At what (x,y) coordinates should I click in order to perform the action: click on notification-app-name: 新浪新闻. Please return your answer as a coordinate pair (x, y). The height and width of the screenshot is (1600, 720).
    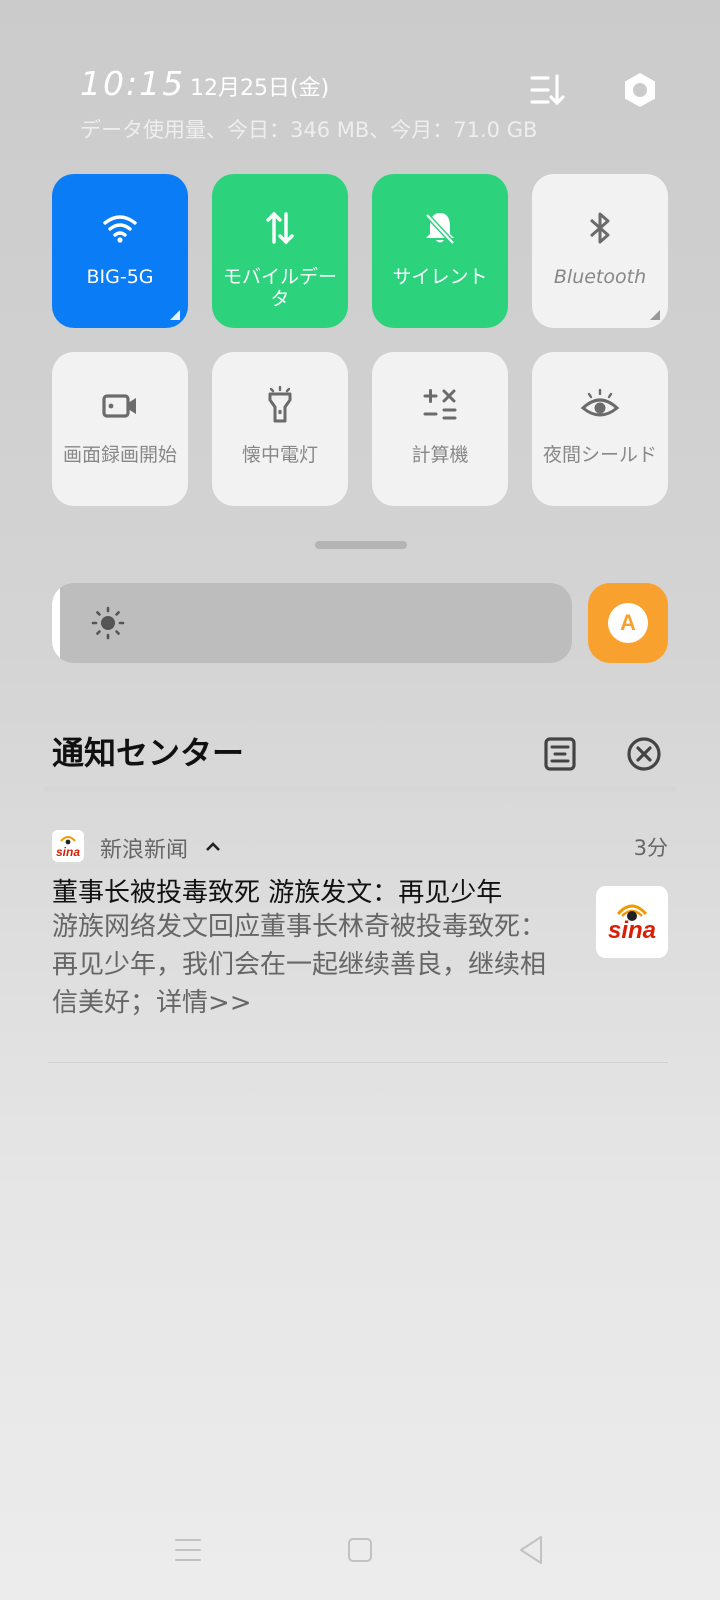
    Looking at the image, I should click on (144, 850).